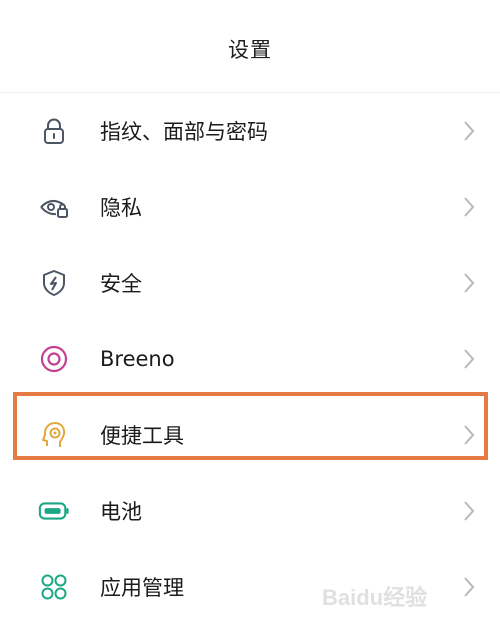 This screenshot has width=500, height=625. Describe the element at coordinates (54, 283) in the screenshot. I see `shield-icon` at that location.